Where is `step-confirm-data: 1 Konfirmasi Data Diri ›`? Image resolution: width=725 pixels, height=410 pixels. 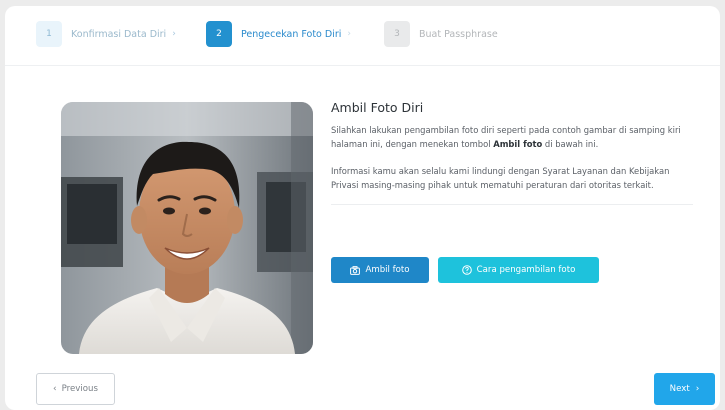 step-confirm-data: 1 Konfirmasi Data Diri › is located at coordinates (106, 34).